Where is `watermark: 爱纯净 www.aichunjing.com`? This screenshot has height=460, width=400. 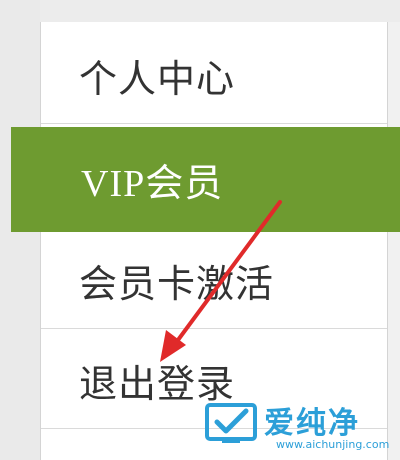 watermark: 爱纯净 www.aichunjing.com is located at coordinates (296, 427).